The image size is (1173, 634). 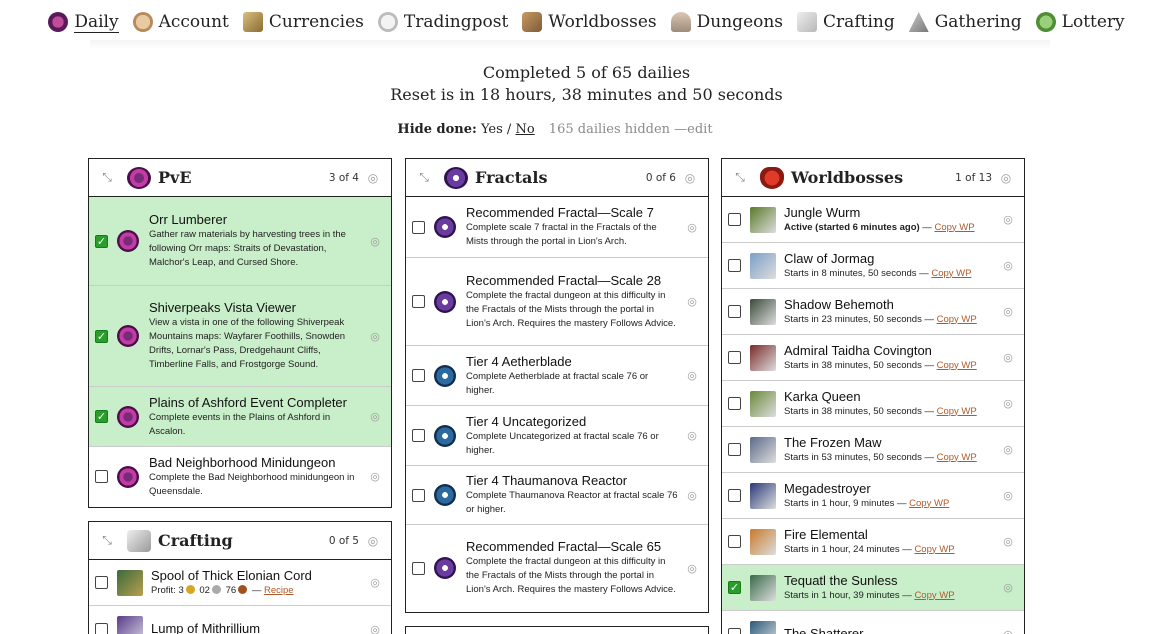 What do you see at coordinates (303, 22) in the screenshot?
I see `nav-currencies: Currencies` at bounding box center [303, 22].